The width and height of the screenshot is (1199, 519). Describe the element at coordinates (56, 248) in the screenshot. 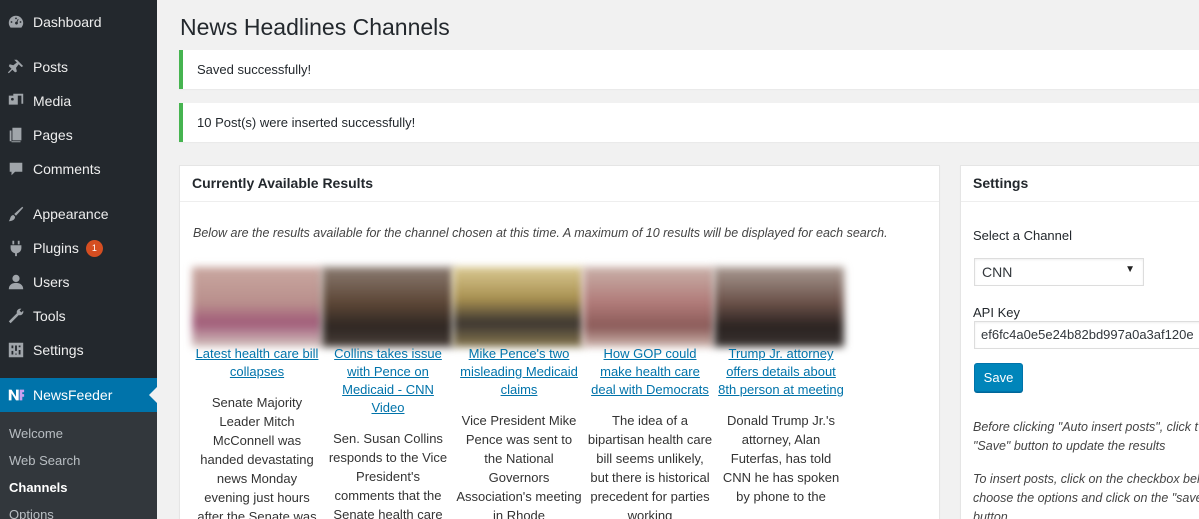

I see `menu-plugins-label: Plugins` at that location.